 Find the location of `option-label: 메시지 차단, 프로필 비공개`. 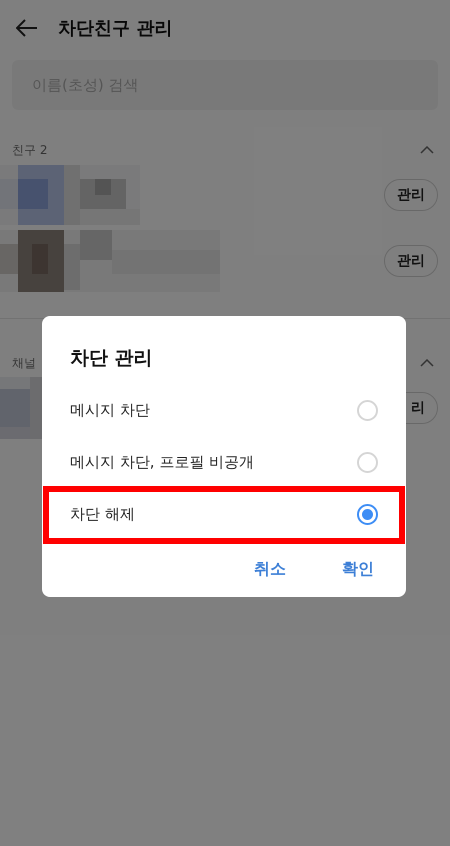

option-label: 메시지 차단, 프로필 비공개 is located at coordinates (162, 463).